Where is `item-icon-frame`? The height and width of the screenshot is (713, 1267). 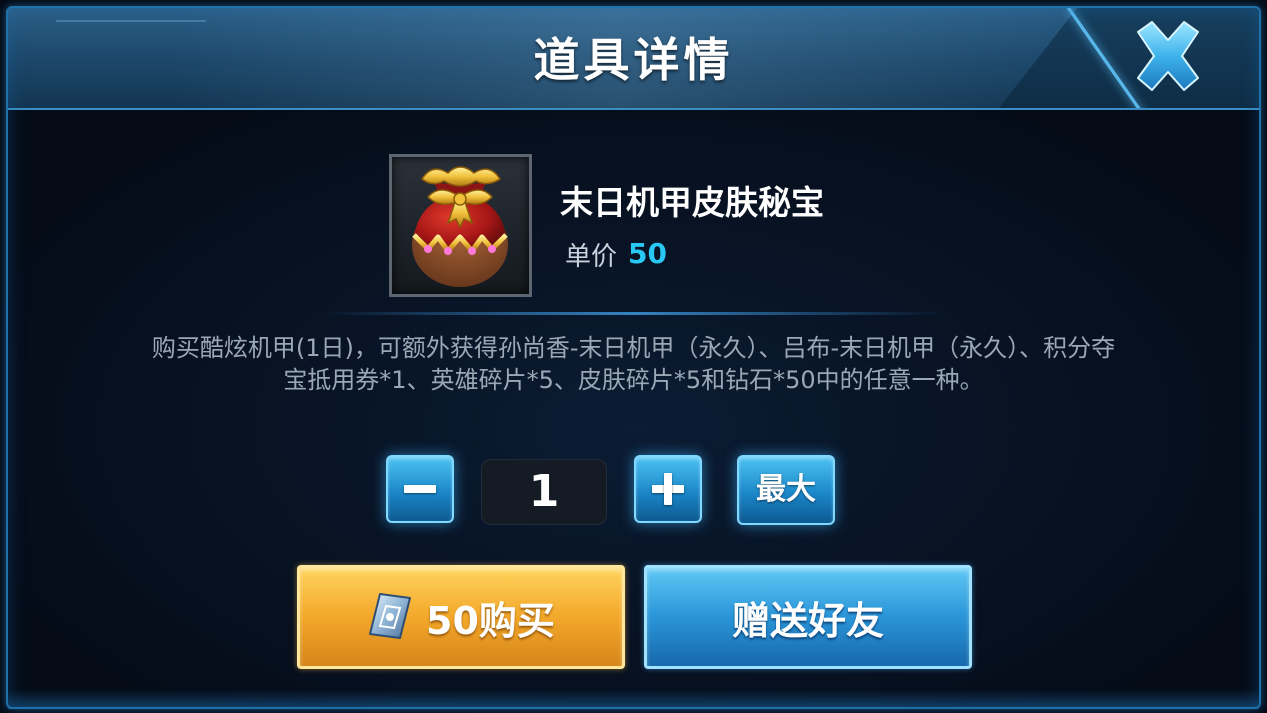
item-icon-frame is located at coordinates (460, 225).